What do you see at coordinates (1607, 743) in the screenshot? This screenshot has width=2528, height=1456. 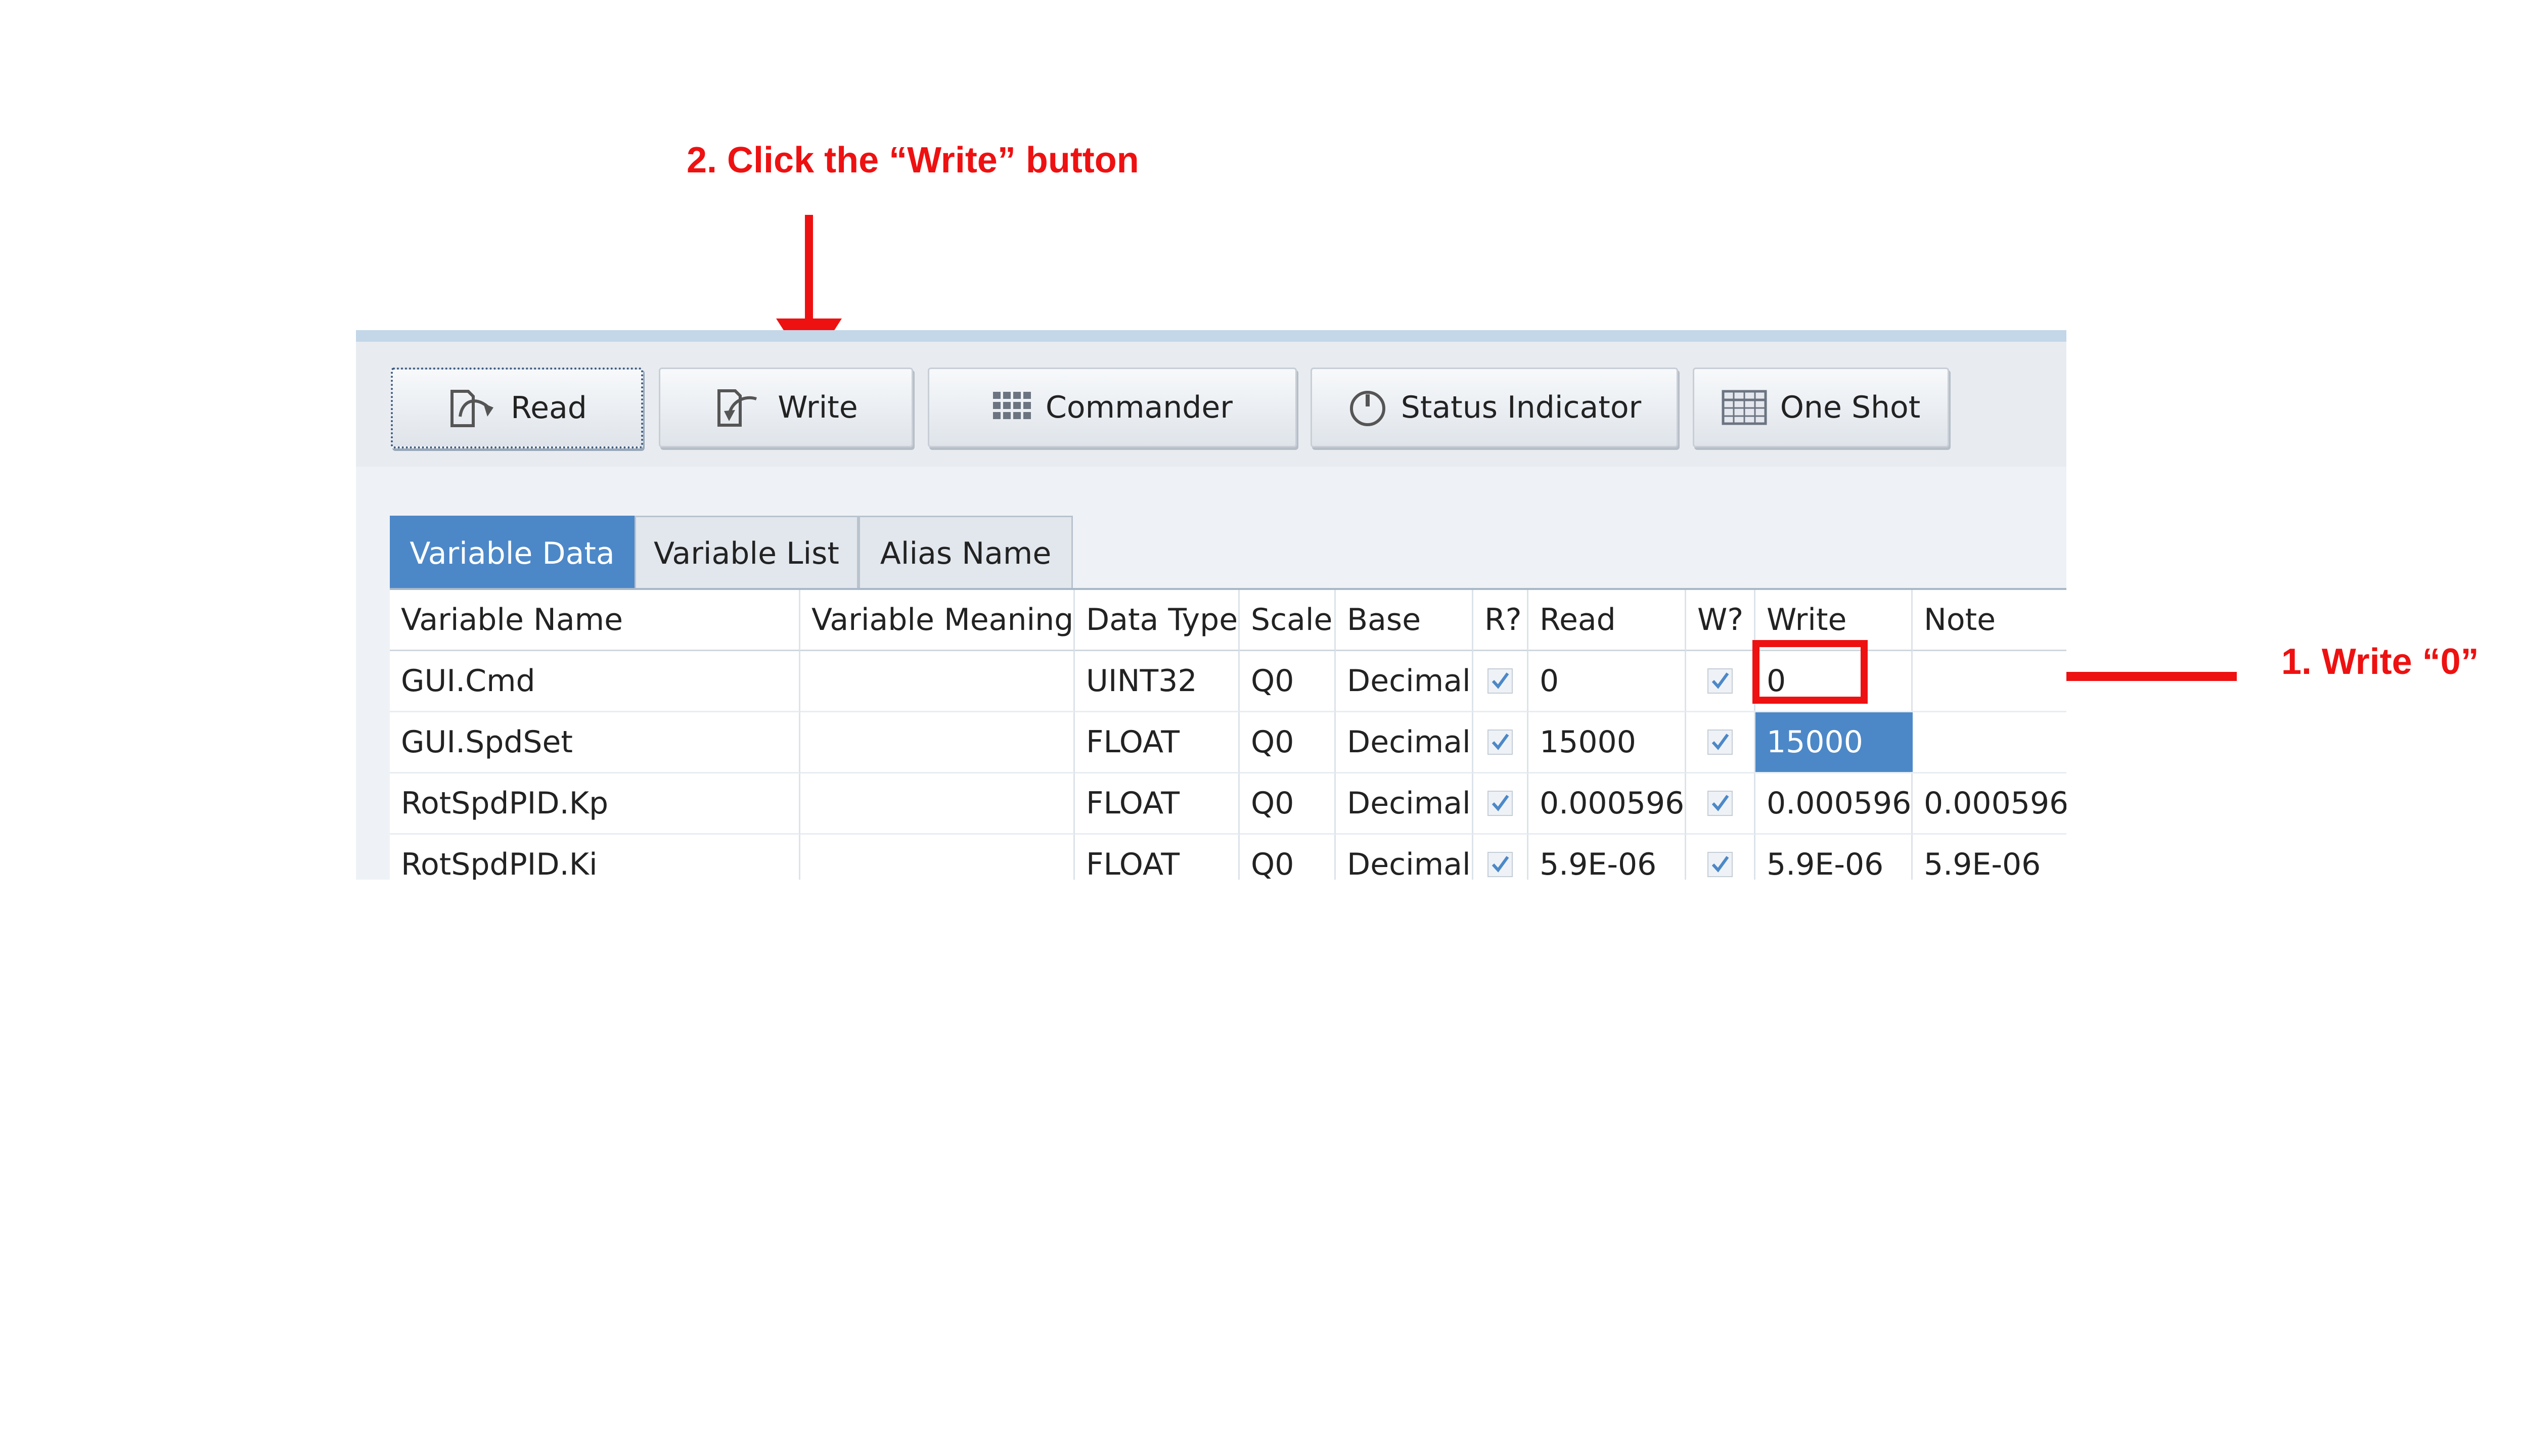 I see `table-row-1-read: 15000` at bounding box center [1607, 743].